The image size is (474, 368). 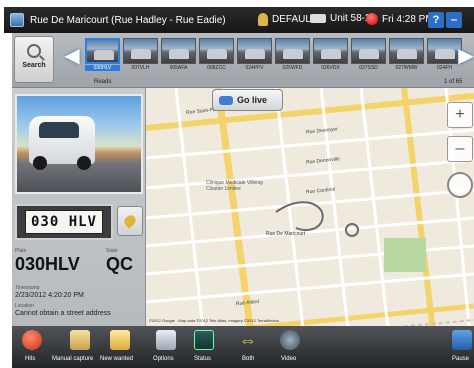 I want to click on zoom-in-button: +, so click(x=460, y=115).